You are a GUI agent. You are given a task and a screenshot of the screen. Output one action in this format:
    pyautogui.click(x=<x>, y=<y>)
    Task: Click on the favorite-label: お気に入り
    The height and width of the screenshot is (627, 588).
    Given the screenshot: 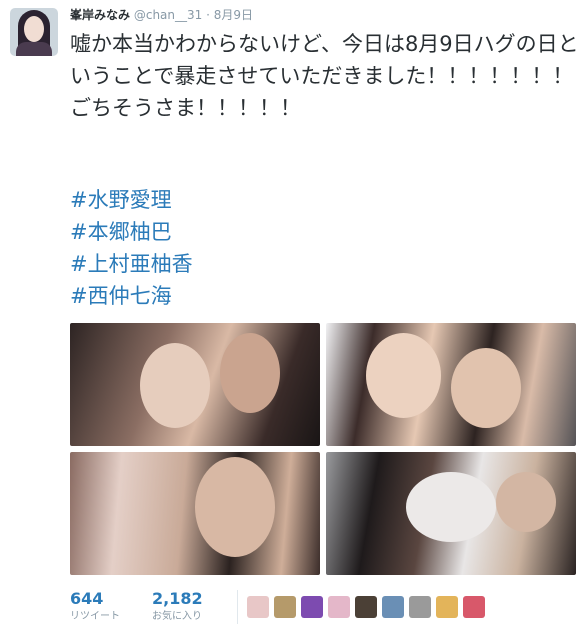 What is the action you would take?
    pyautogui.click(x=177, y=616)
    